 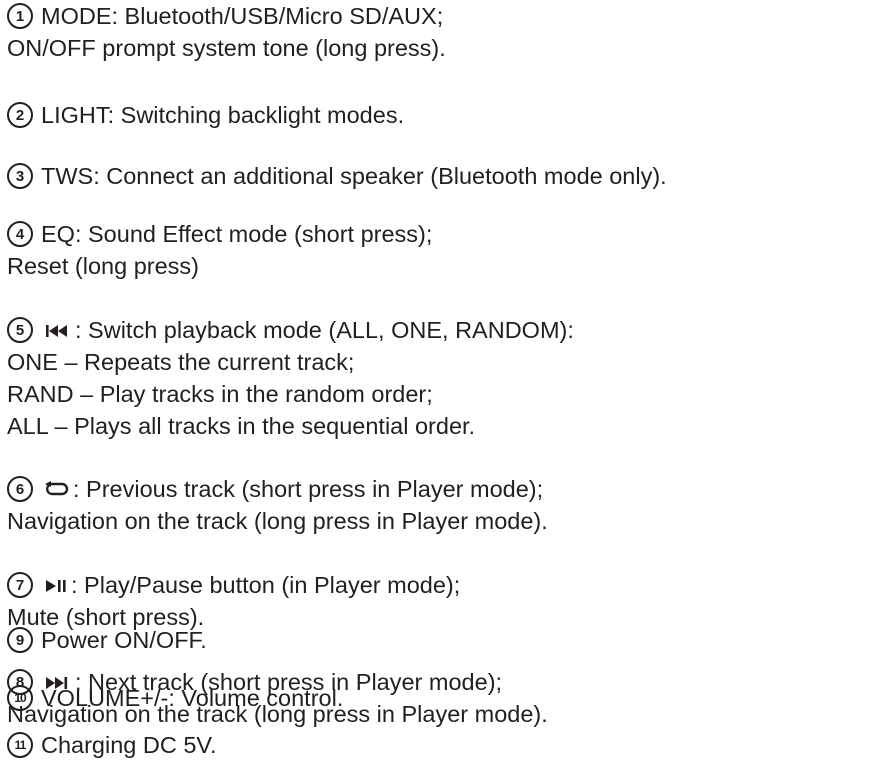 I want to click on list-item: 11 Charging DC 5V., so click(x=443, y=745).